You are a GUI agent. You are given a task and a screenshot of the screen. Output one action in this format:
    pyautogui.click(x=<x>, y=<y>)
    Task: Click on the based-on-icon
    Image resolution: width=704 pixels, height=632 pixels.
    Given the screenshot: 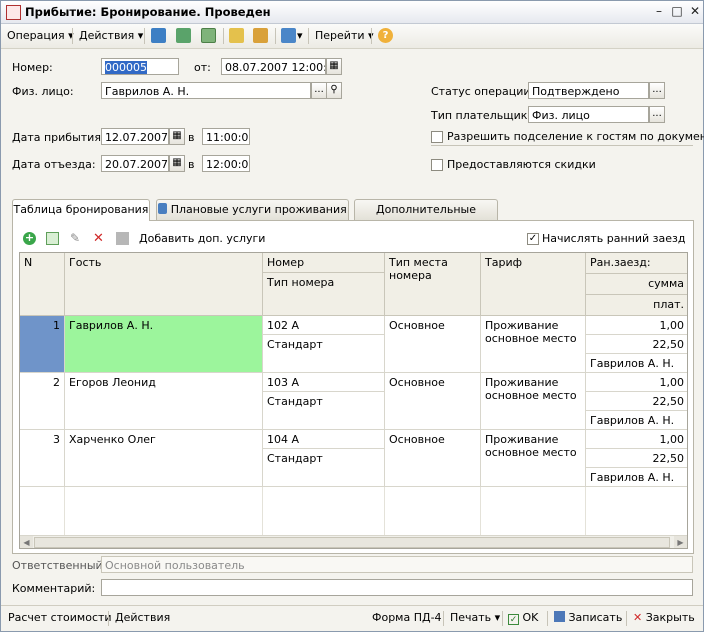 What is the action you would take?
    pyautogui.click(x=236, y=35)
    